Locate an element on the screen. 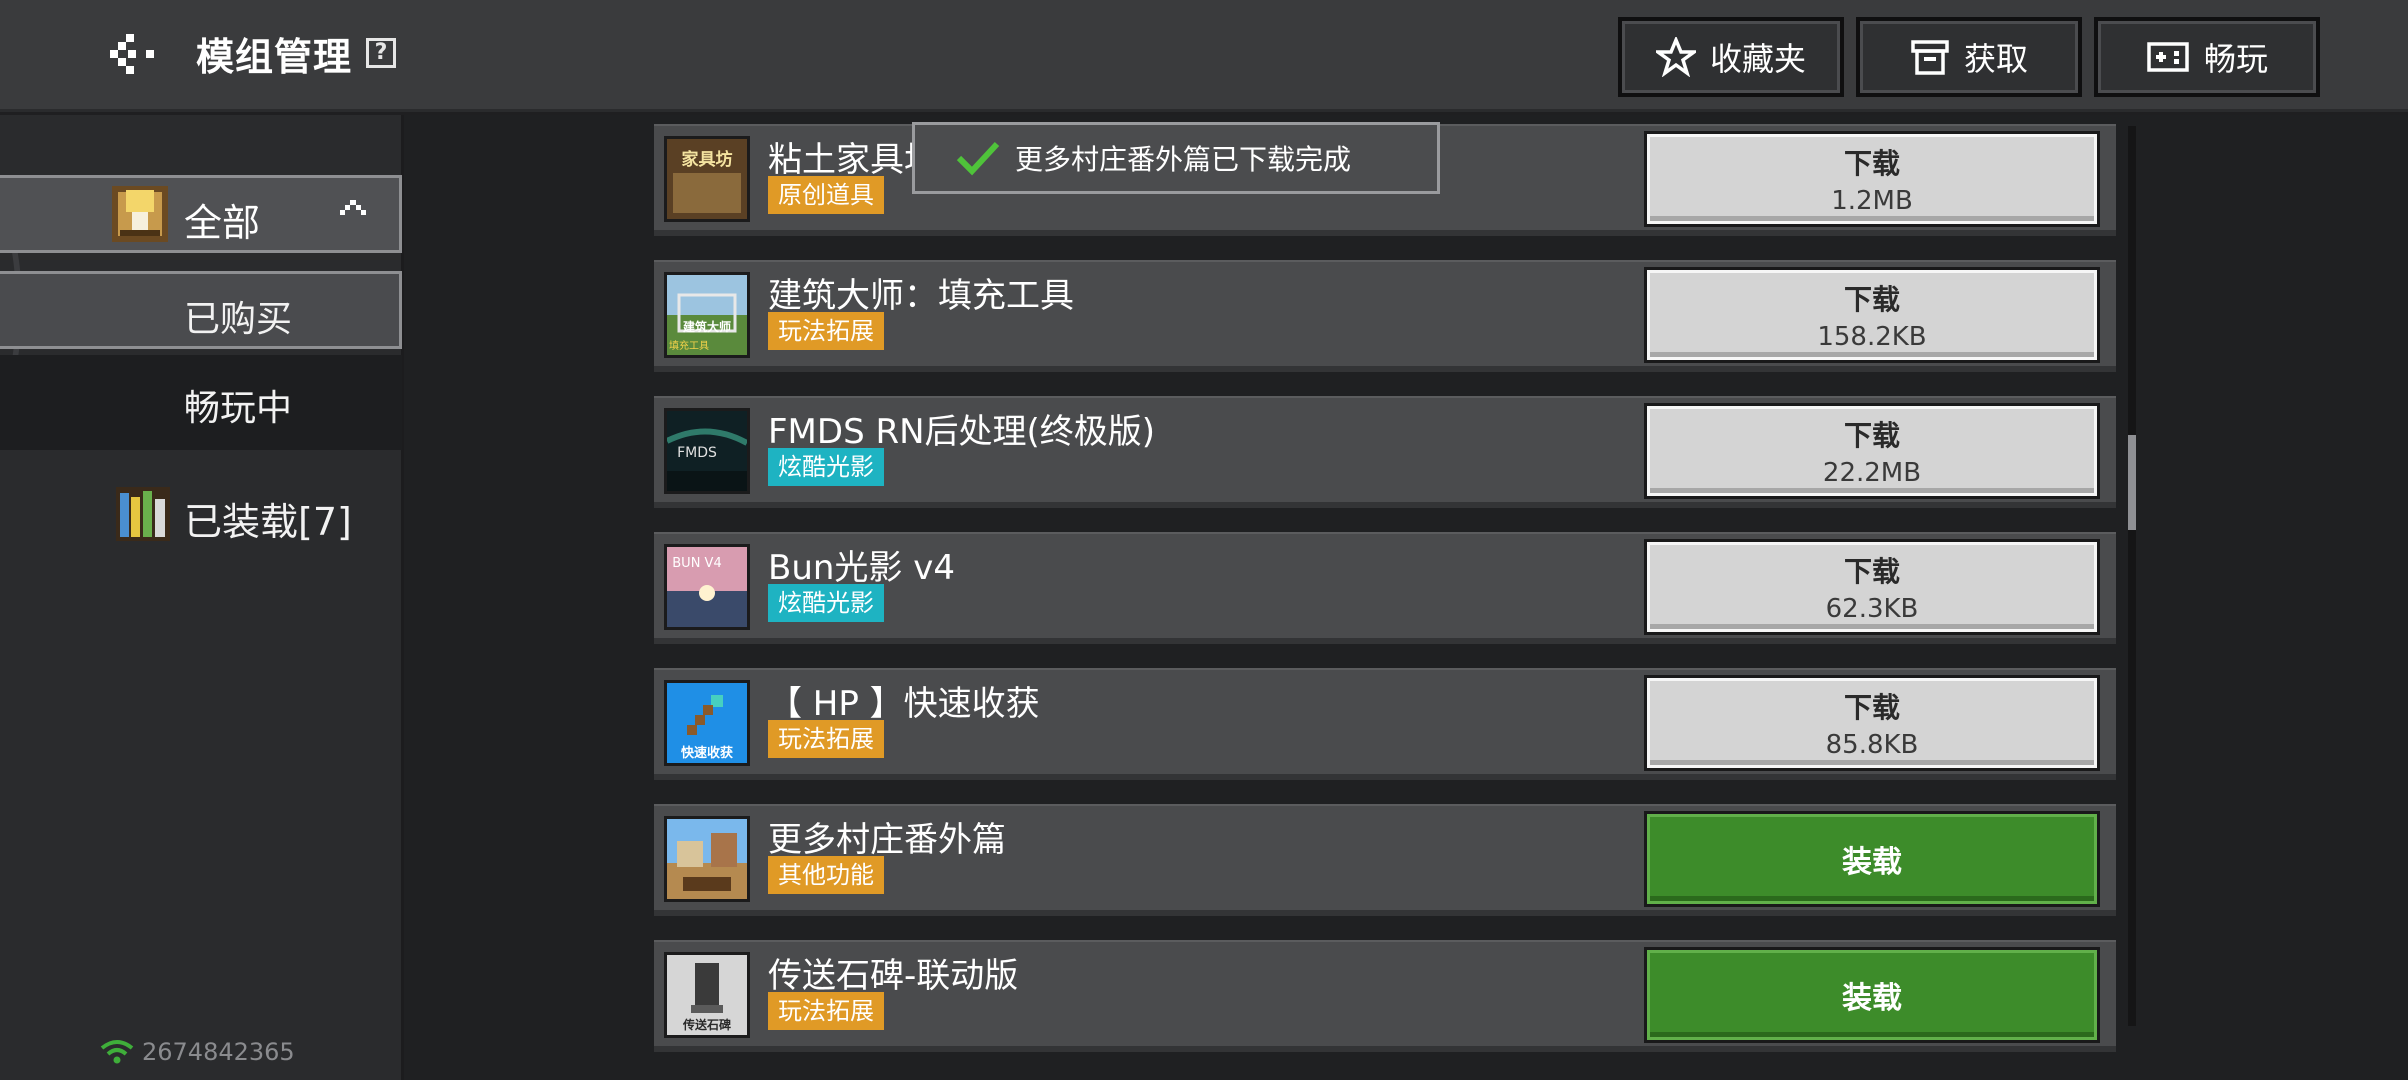  mod-thumbnail: FMDS is located at coordinates (707, 451).